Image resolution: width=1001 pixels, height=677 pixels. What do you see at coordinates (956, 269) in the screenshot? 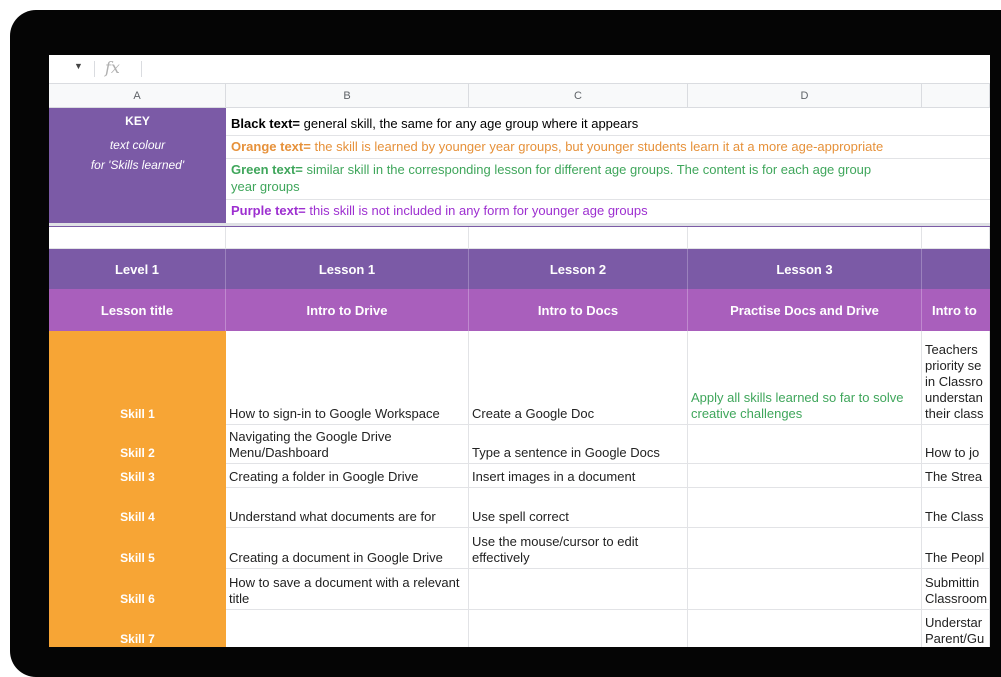
I see `lesson-4-header` at bounding box center [956, 269].